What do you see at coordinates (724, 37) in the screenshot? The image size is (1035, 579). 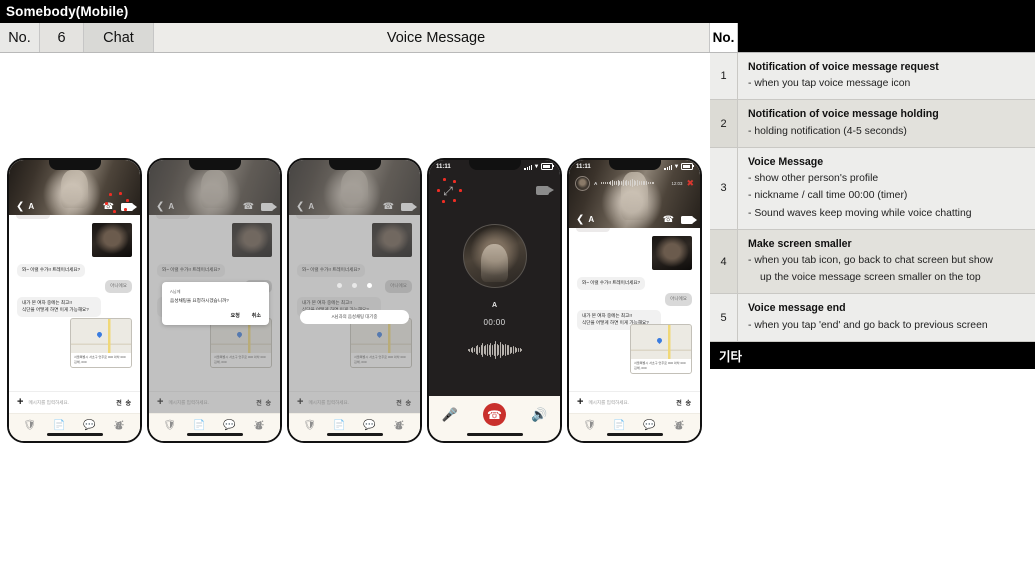 I see `spec-header-no: No.` at bounding box center [724, 37].